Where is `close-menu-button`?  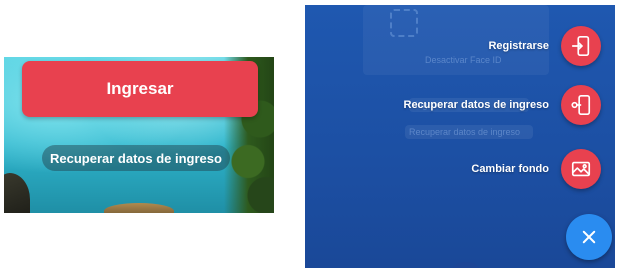
close-menu-button is located at coordinates (589, 237).